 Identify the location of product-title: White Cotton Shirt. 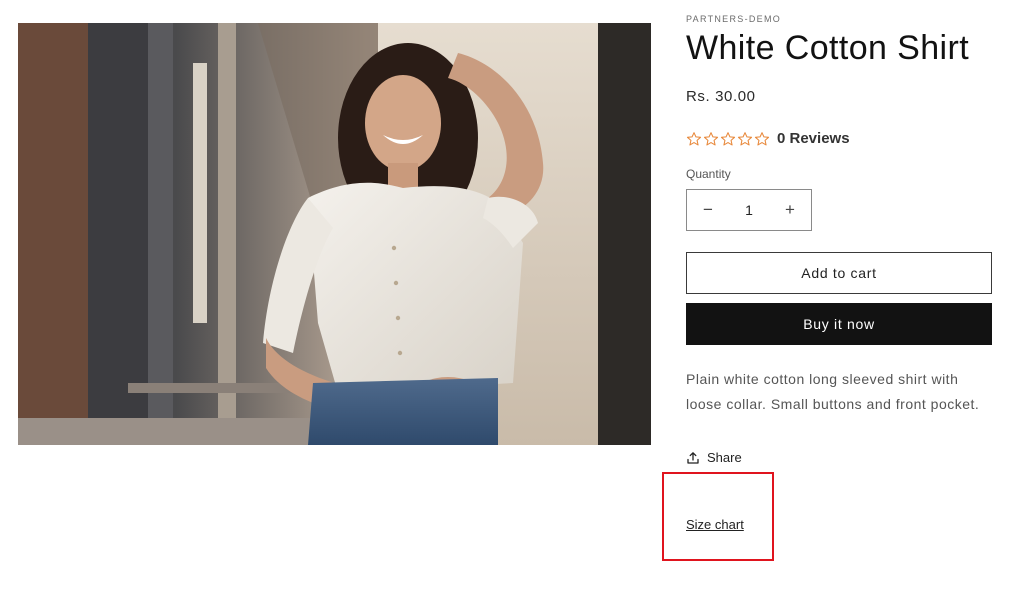
(828, 48).